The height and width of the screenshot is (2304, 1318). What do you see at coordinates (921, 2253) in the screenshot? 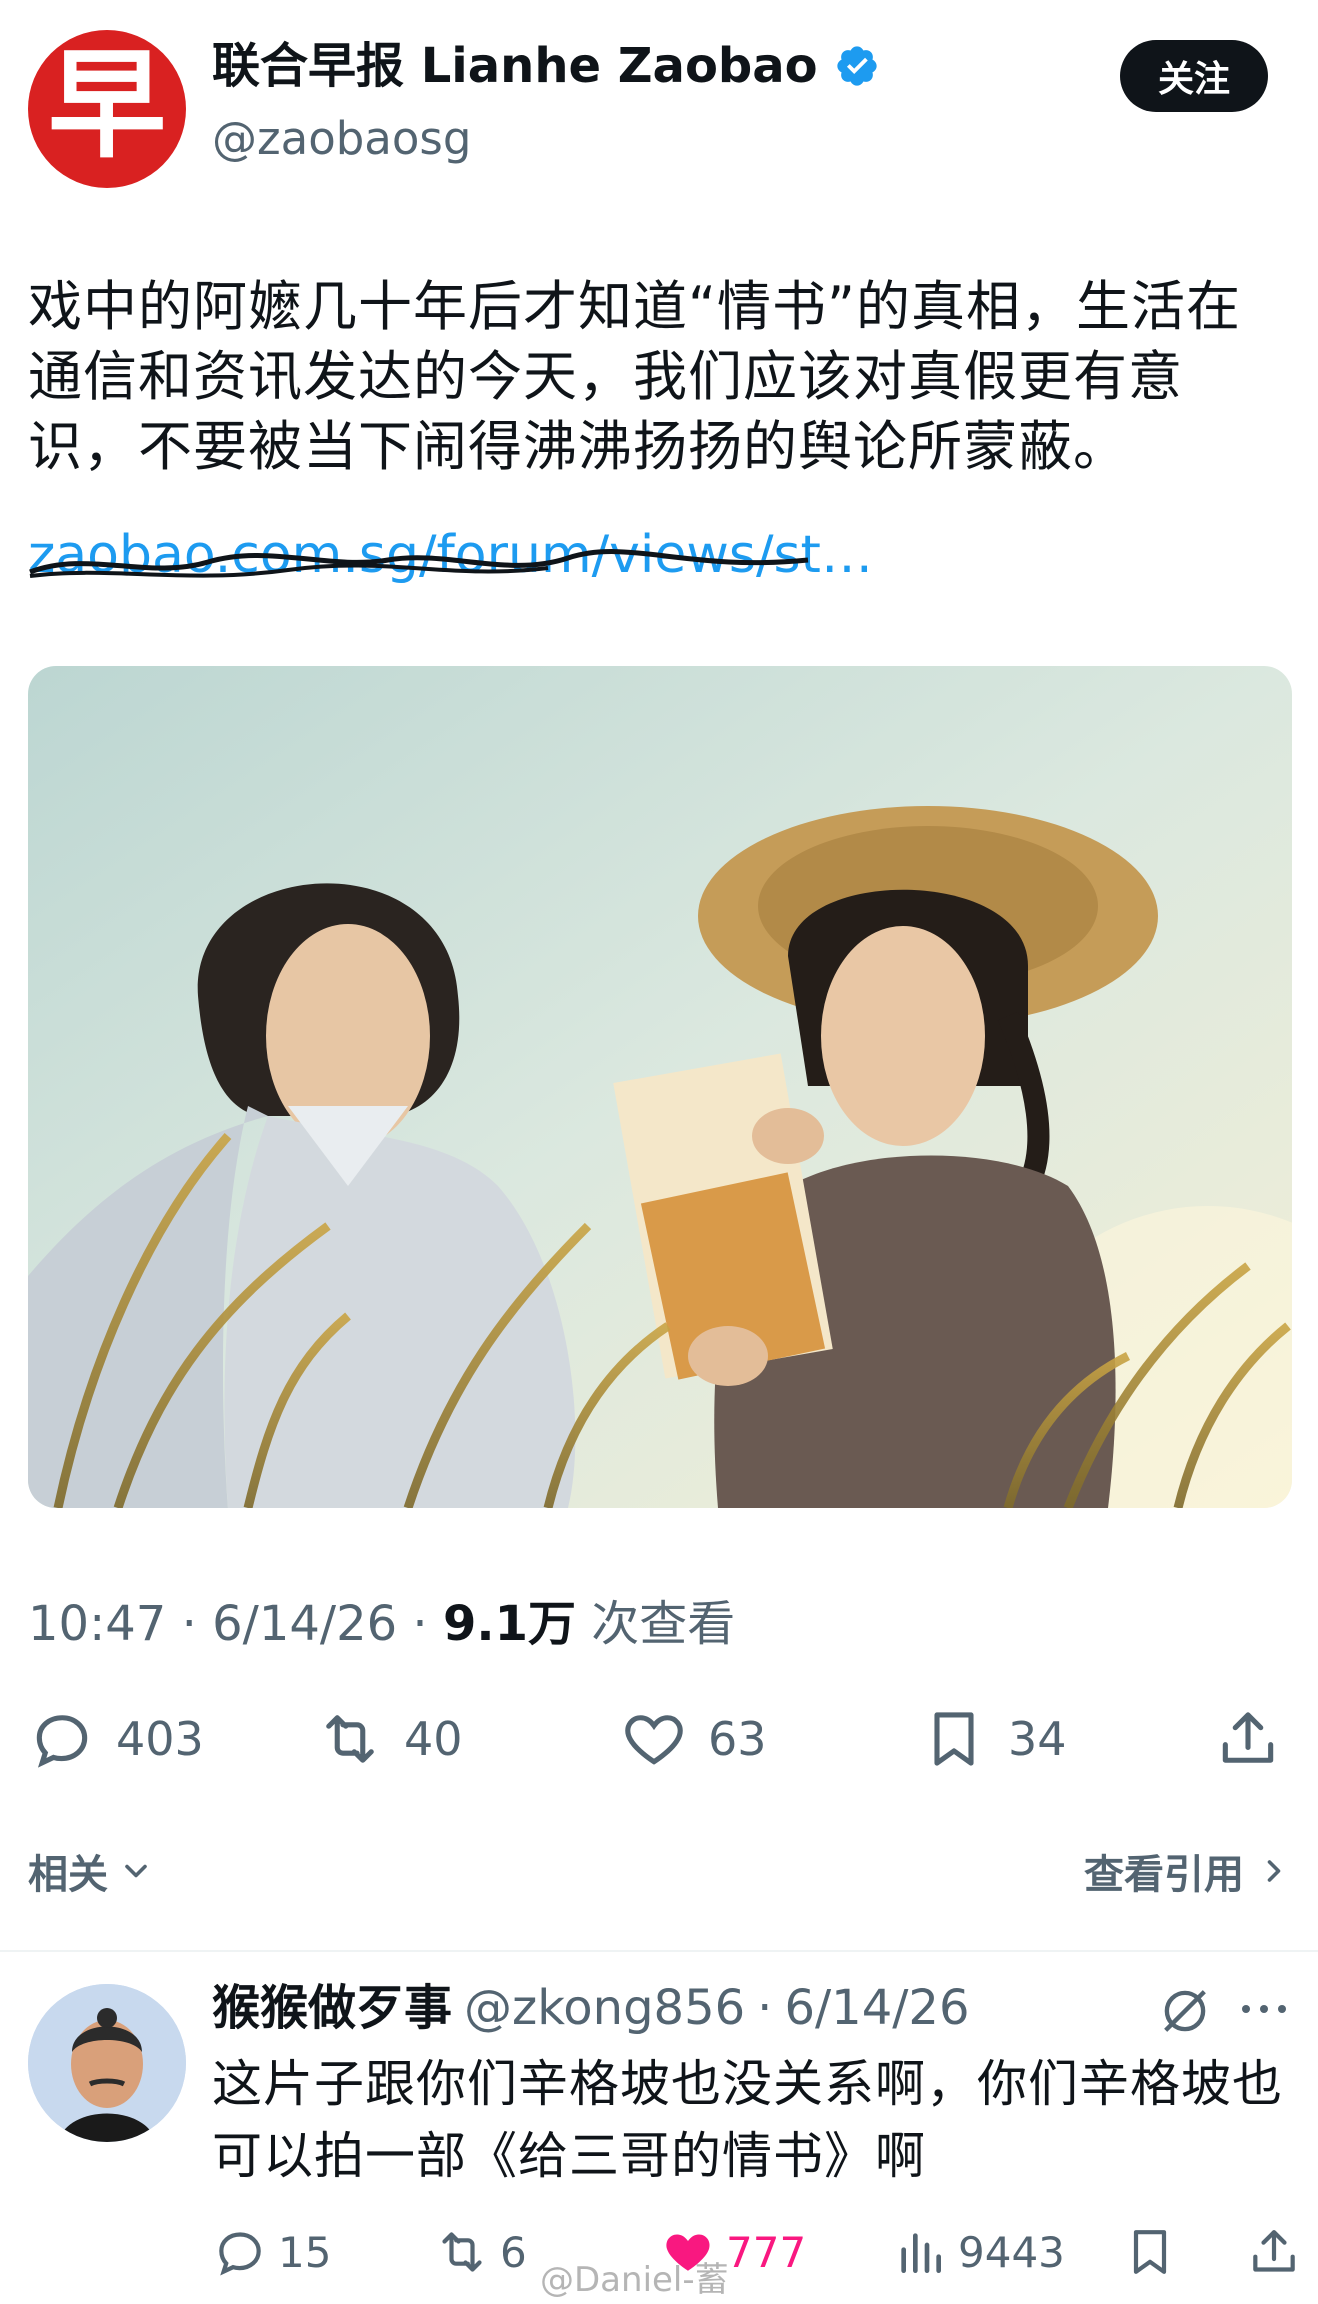
I see `views-chart-icon` at bounding box center [921, 2253].